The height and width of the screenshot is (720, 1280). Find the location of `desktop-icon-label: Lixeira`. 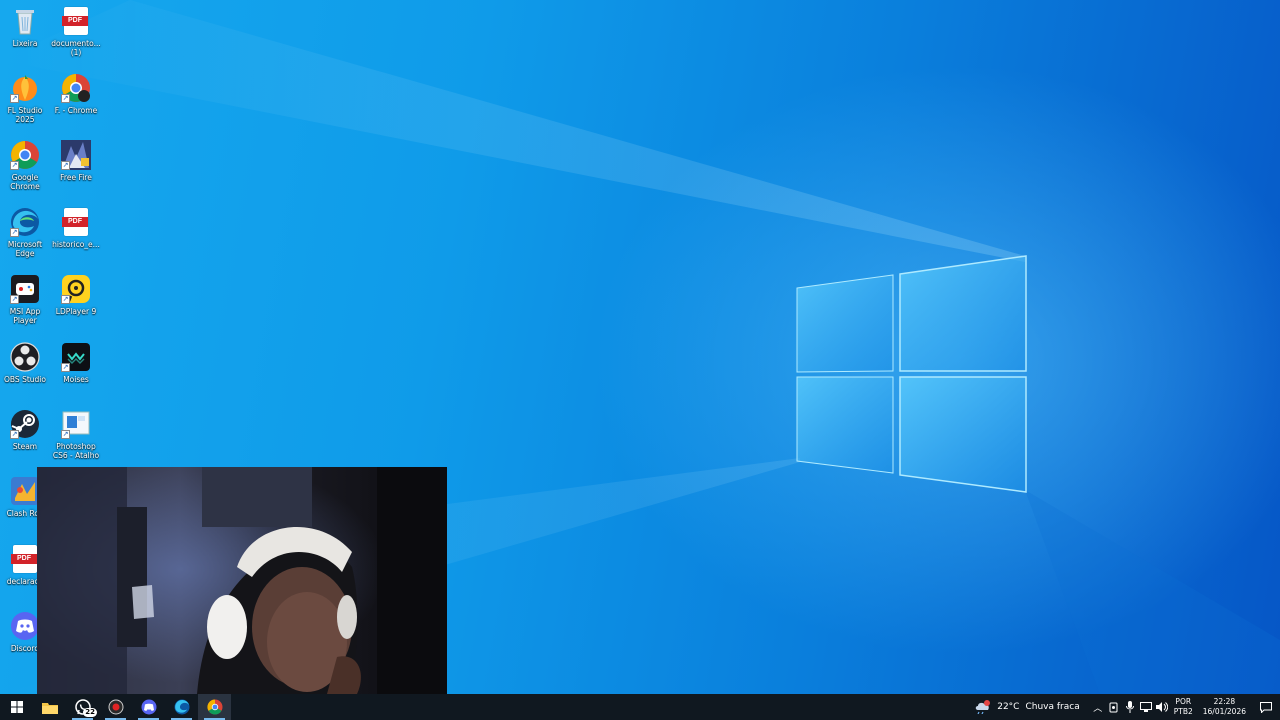

desktop-icon-label: Lixeira is located at coordinates (25, 43).